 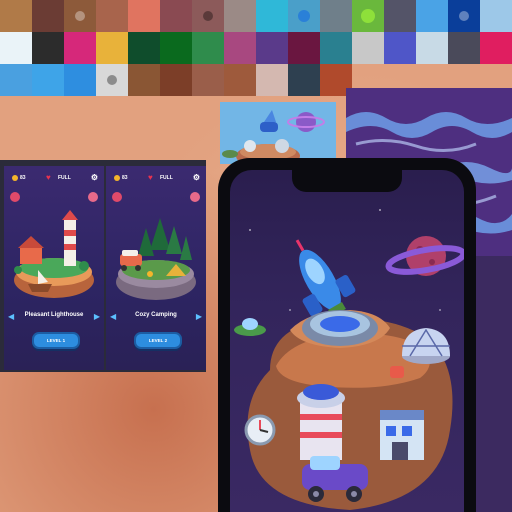 I want to click on camping-island, so click(x=156, y=259).